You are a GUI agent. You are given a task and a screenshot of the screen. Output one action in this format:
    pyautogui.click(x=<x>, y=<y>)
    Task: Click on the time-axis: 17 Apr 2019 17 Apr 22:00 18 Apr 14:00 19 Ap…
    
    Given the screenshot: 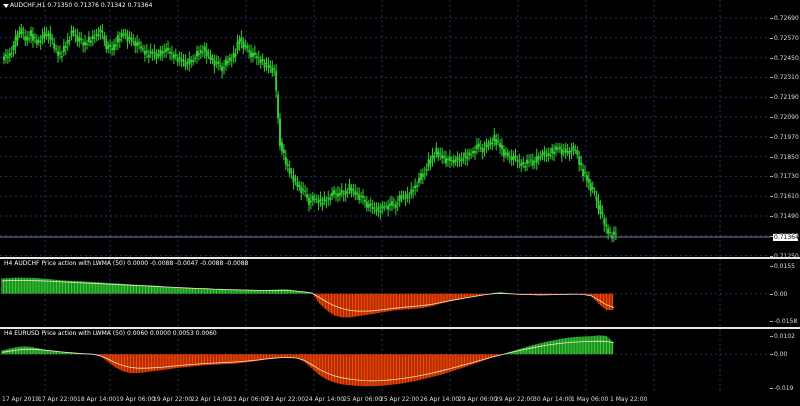 What is the action you would take?
    pyautogui.click(x=400, y=400)
    